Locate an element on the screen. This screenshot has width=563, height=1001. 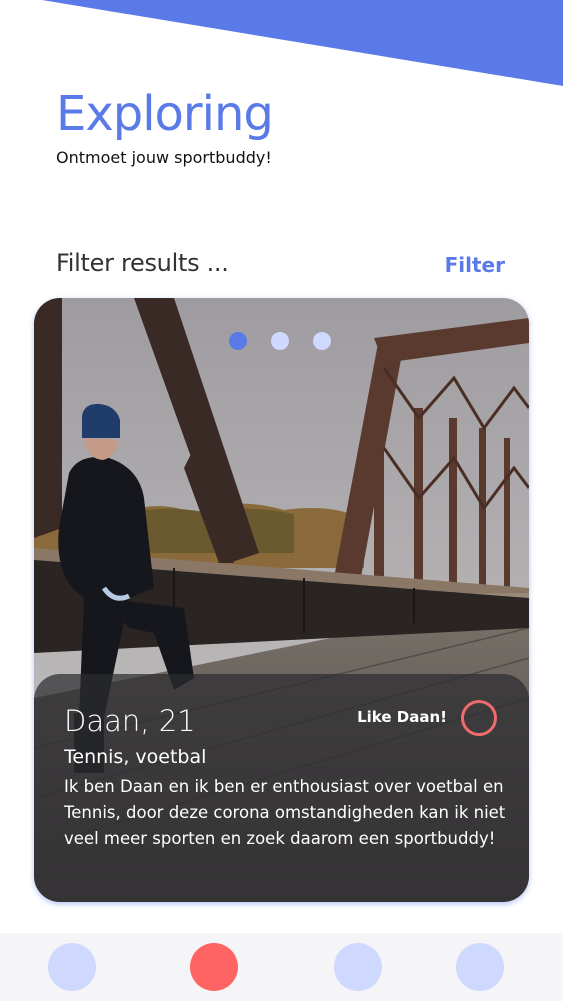
like-label: Like Daan! is located at coordinates (402, 717).